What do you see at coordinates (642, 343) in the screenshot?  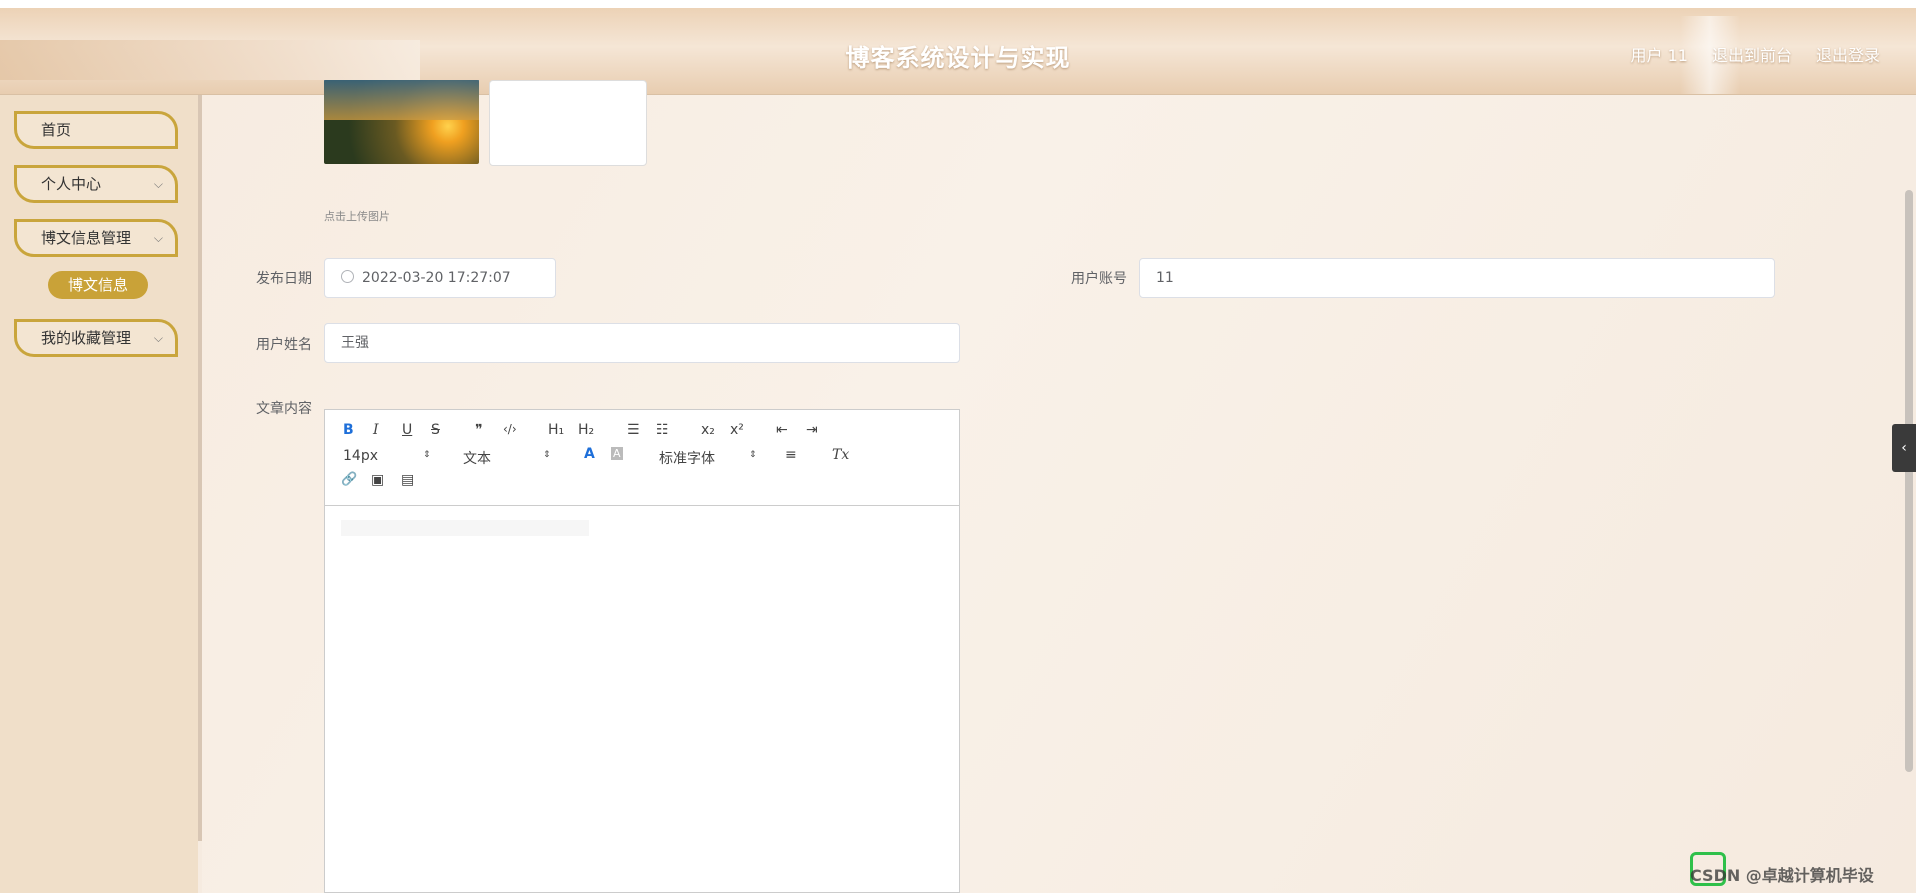 I see `username-input: 王强` at bounding box center [642, 343].